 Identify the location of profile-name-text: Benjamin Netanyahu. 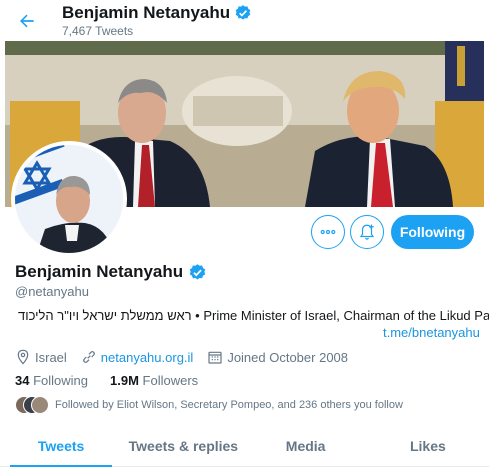
(99, 271).